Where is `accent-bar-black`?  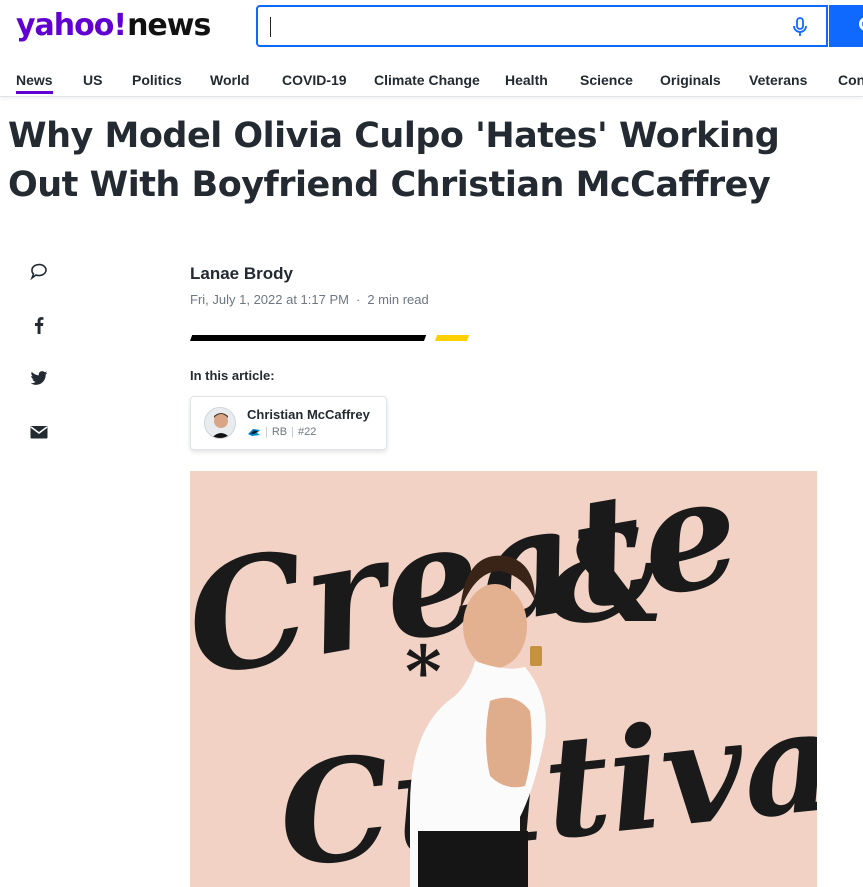
accent-bar-black is located at coordinates (308, 338).